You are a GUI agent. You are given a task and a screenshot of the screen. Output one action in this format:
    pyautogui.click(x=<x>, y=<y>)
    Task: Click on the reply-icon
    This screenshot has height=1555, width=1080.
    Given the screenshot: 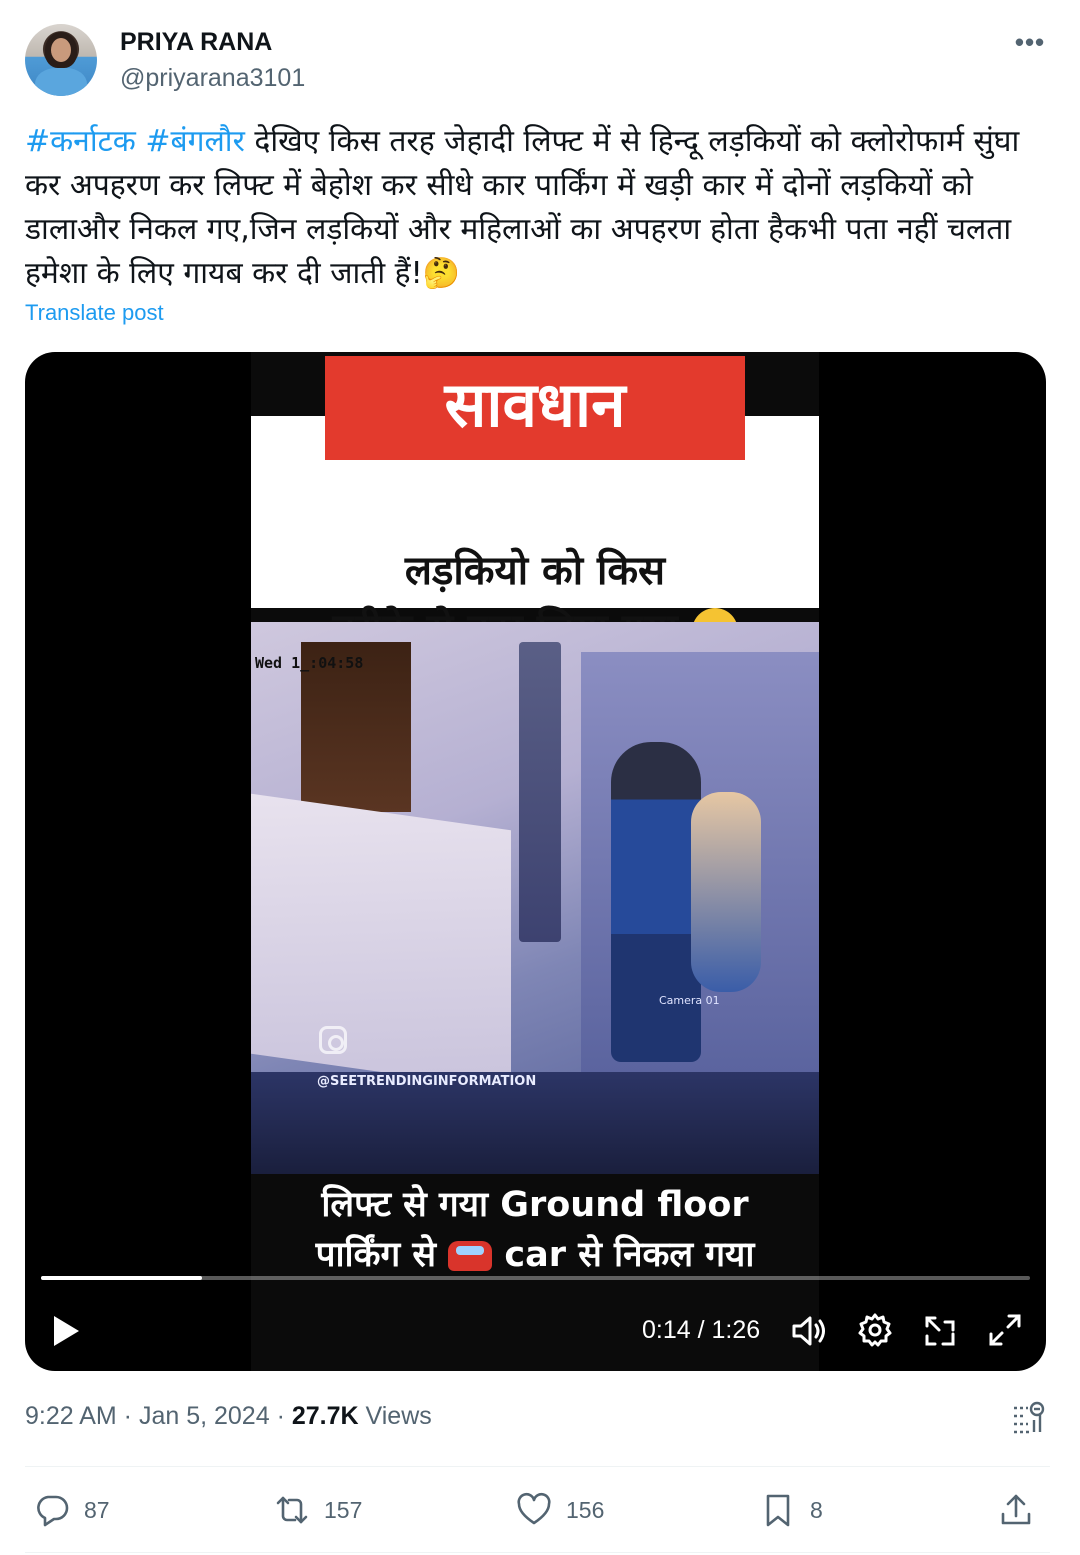 What is the action you would take?
    pyautogui.click(x=53, y=1511)
    